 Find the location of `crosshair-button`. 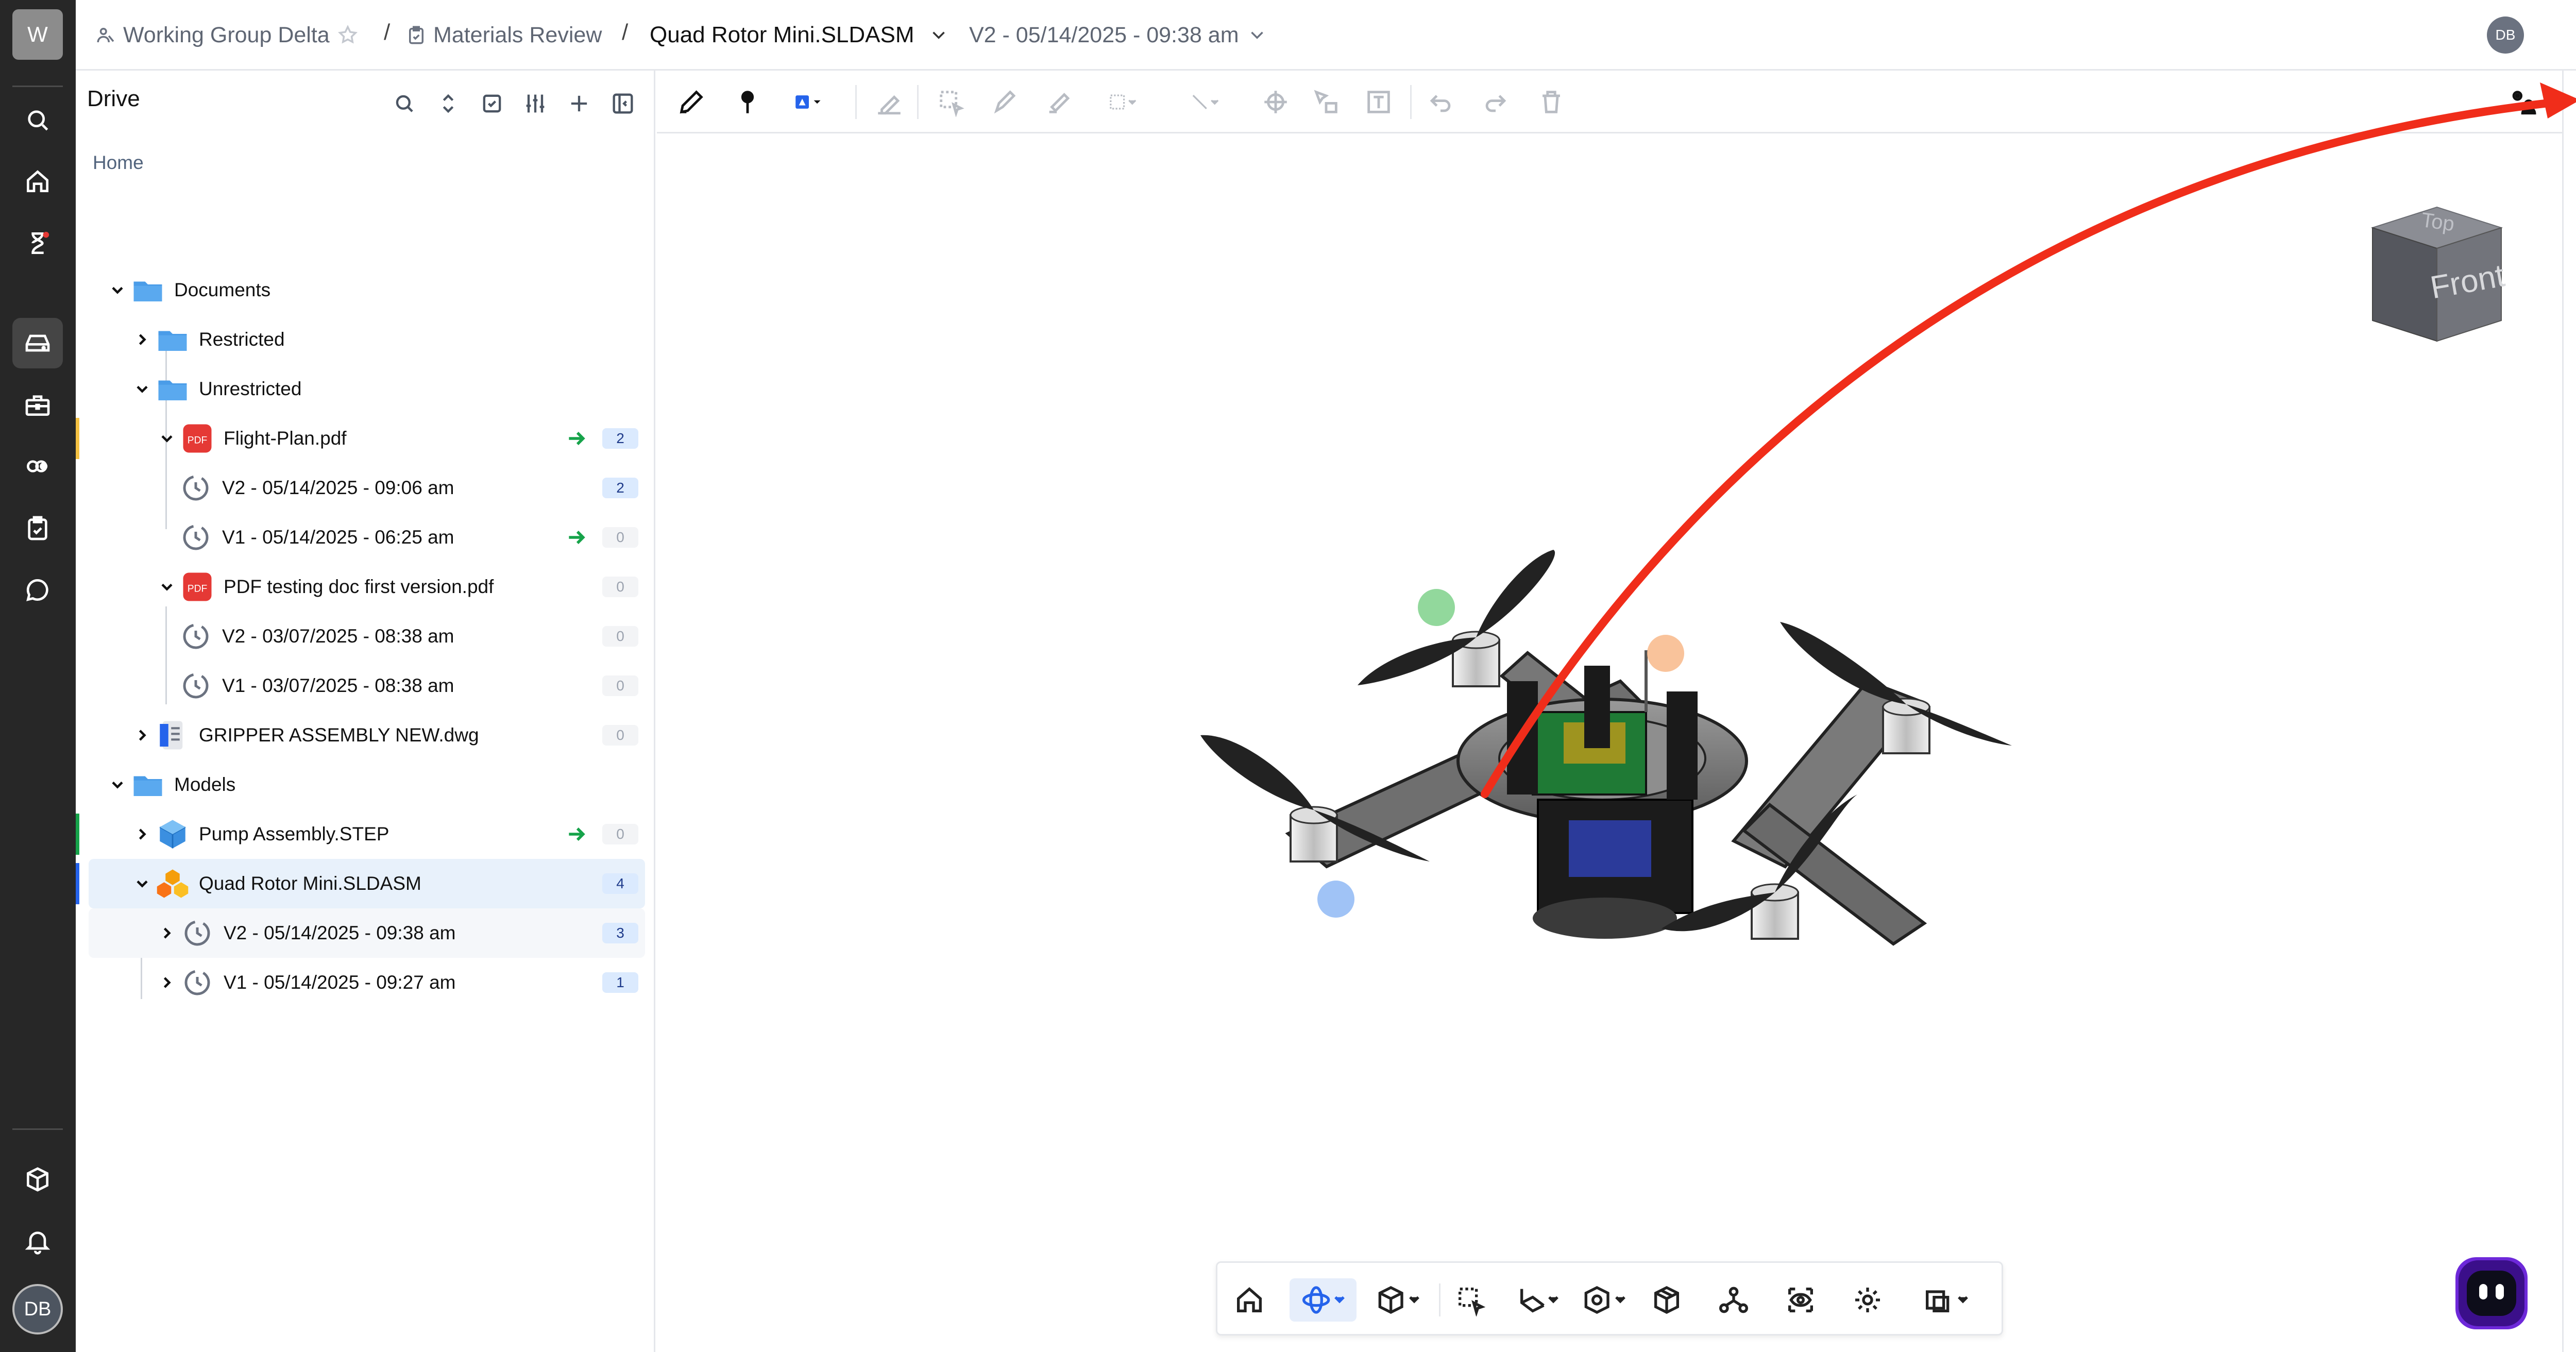

crosshair-button is located at coordinates (1276, 102).